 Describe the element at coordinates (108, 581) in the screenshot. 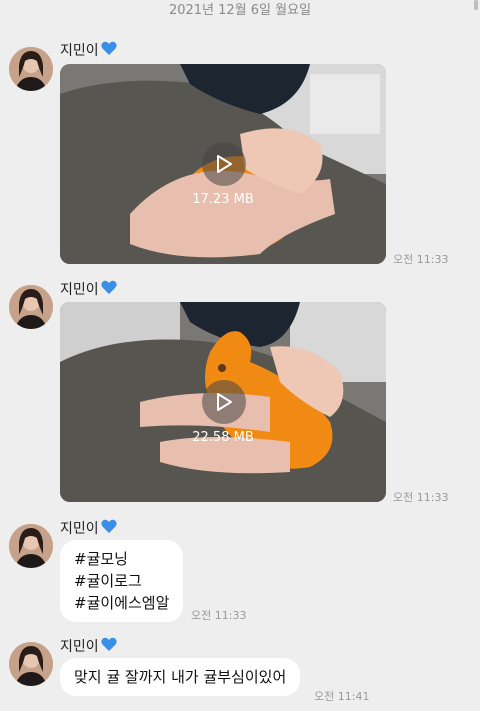

I see `message-line: #귤이로그` at that location.